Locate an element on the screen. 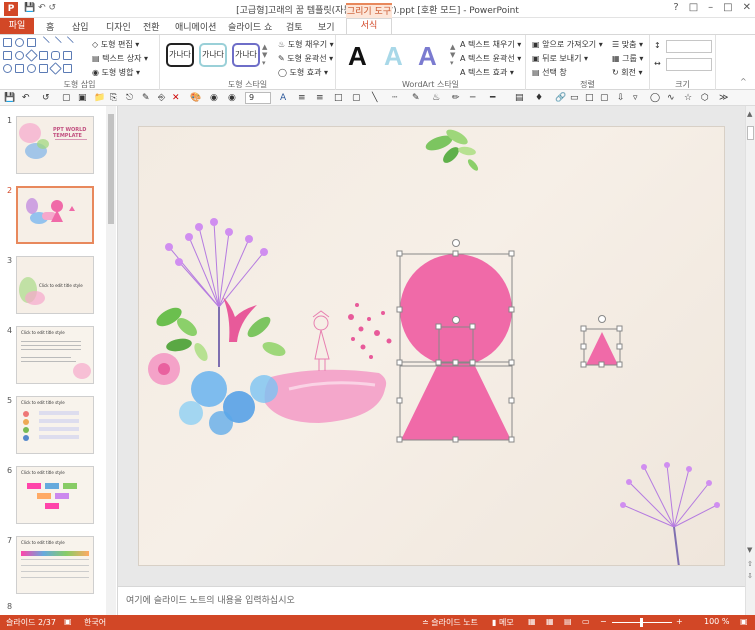 The image size is (755, 630). tab-slideshow: 슬라이드 쇼 is located at coordinates (250, 26).